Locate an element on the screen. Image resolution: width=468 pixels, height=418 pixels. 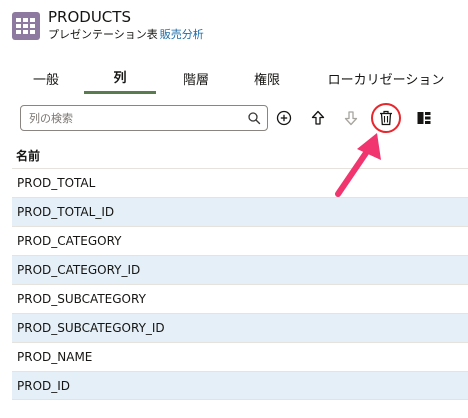
tab-localization: ローカリゼーション is located at coordinates (386, 78).